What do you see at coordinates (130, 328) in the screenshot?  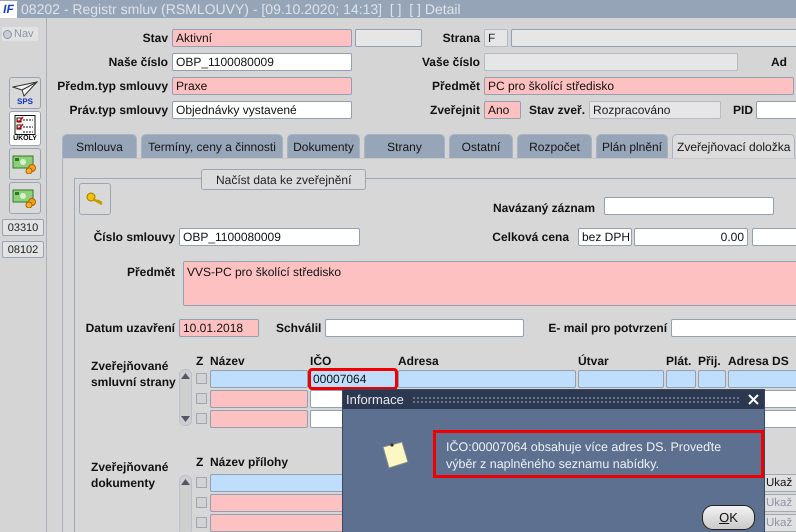 I see `field-label: Datum uzavření` at bounding box center [130, 328].